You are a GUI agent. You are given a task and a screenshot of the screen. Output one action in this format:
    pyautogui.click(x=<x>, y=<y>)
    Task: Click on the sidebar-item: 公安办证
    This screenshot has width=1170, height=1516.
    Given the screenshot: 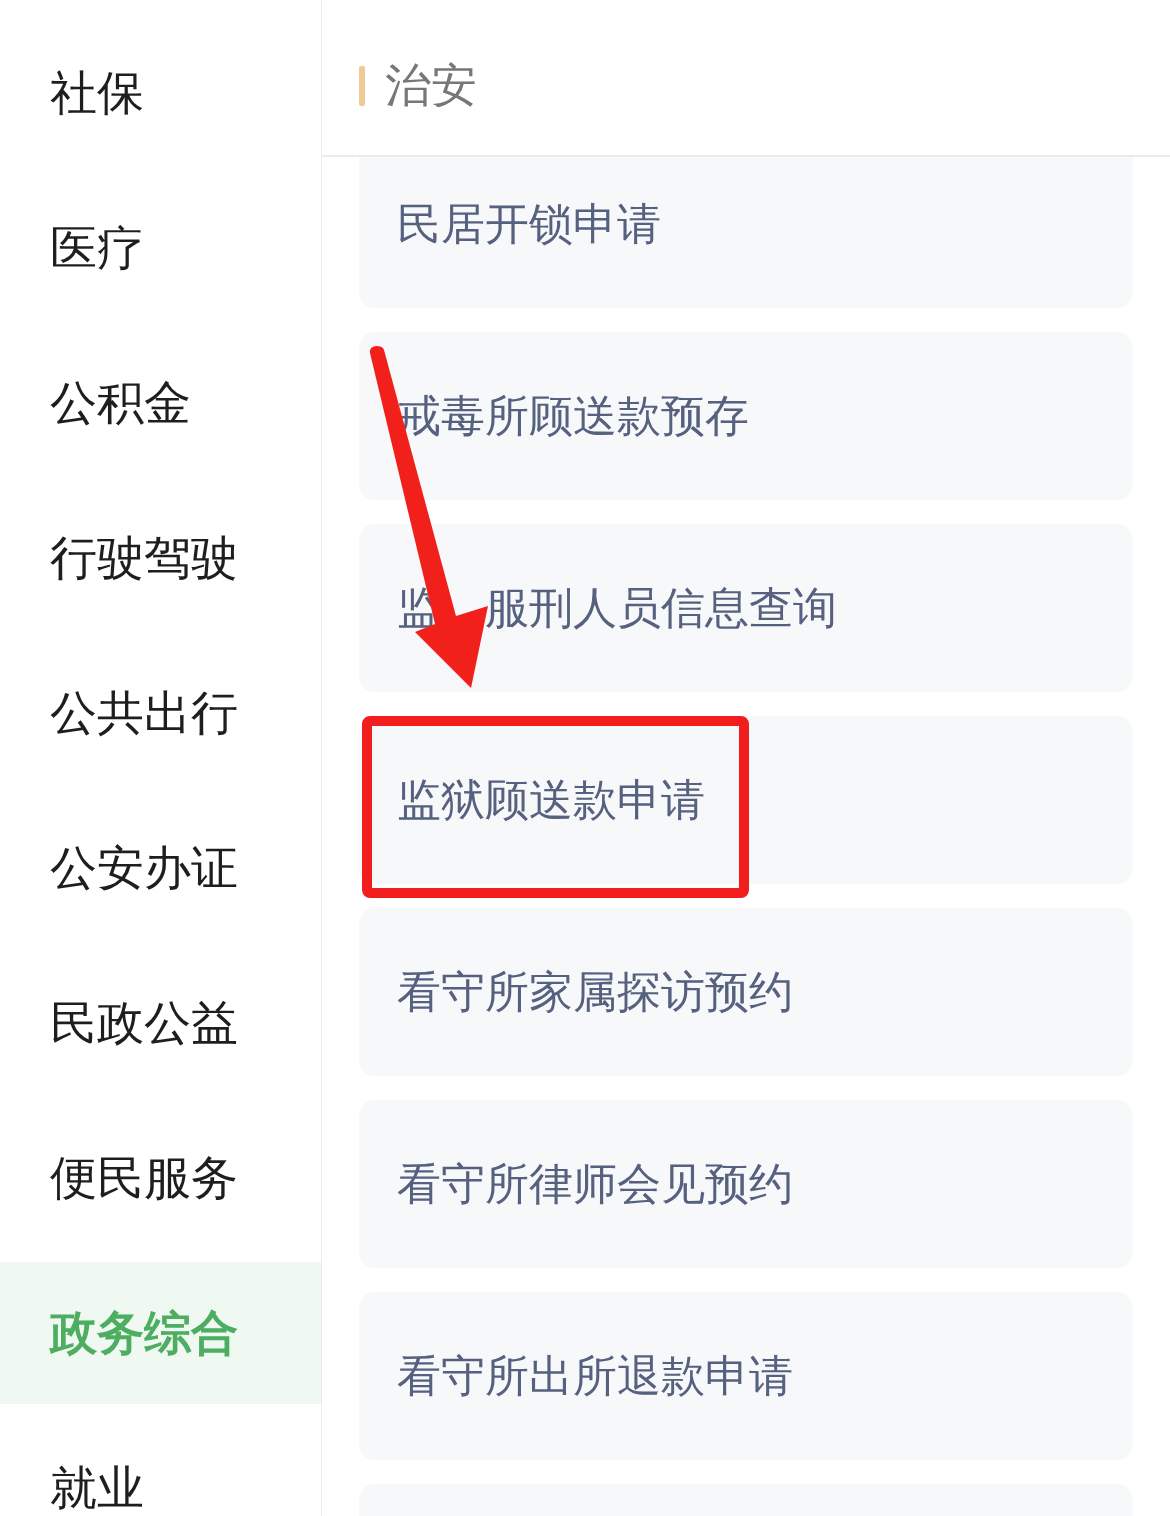 What is the action you would take?
    pyautogui.click(x=160, y=868)
    